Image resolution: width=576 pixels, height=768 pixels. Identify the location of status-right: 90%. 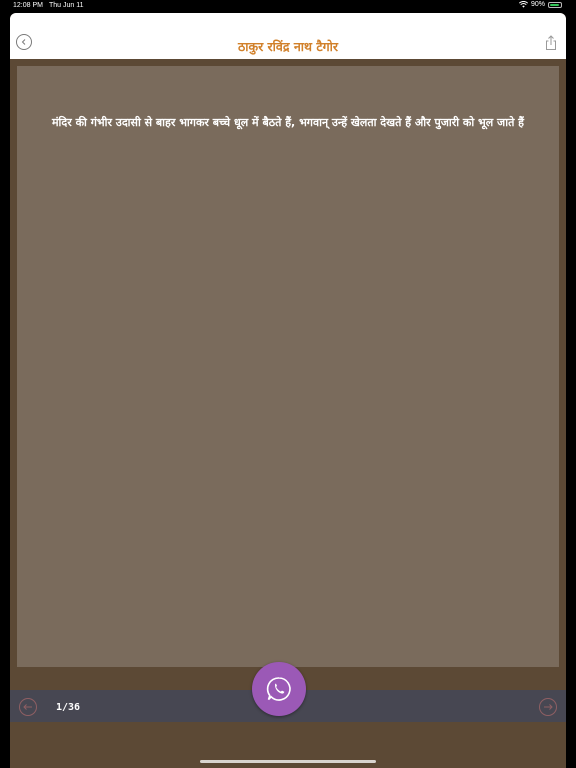
(540, 4).